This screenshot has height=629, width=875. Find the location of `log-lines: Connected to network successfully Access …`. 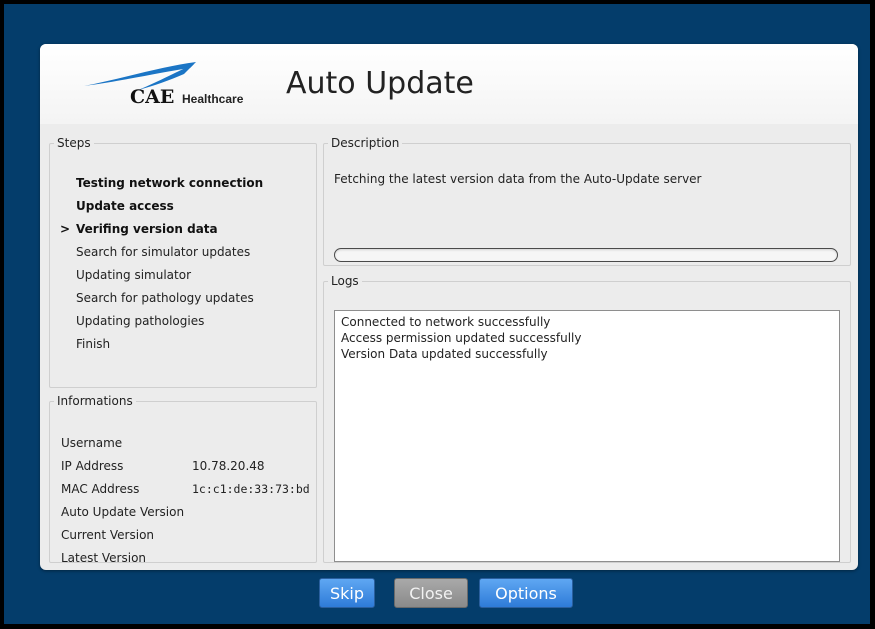

log-lines: Connected to network successfully Access … is located at coordinates (587, 336).